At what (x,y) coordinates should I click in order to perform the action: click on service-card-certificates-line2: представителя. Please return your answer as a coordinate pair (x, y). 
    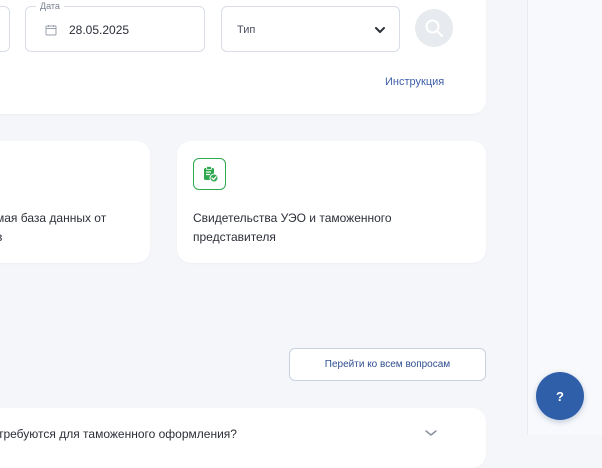
    Looking at the image, I should click on (234, 237).